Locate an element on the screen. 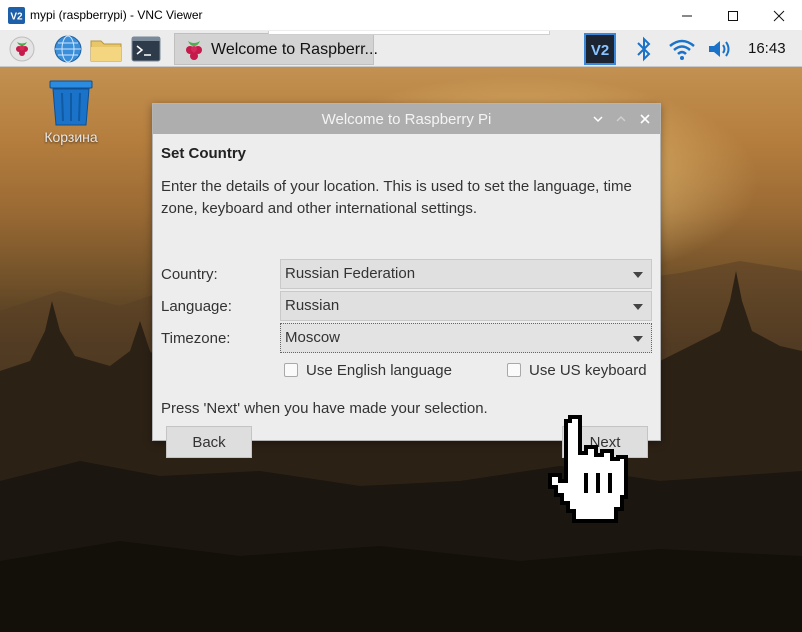 The image size is (802, 632). dialog-close-button is located at coordinates (645, 119).